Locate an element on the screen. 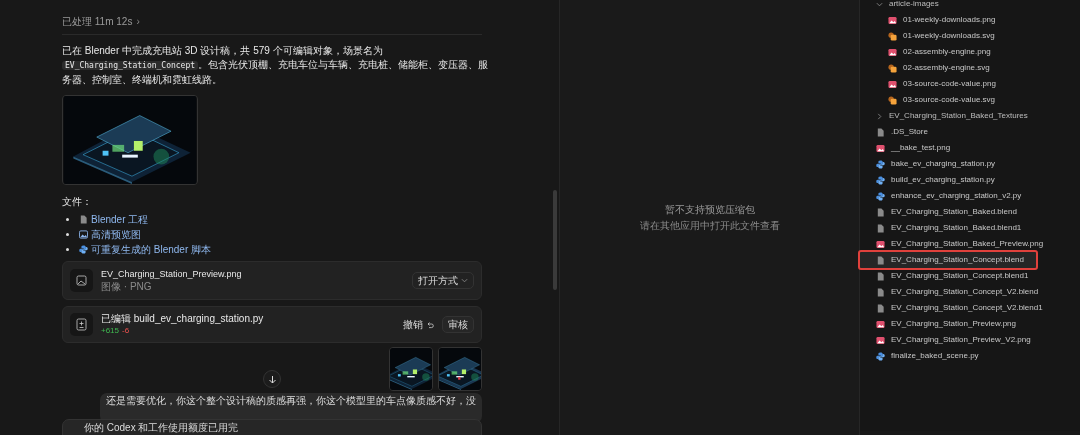  undo-icon is located at coordinates (430, 324).